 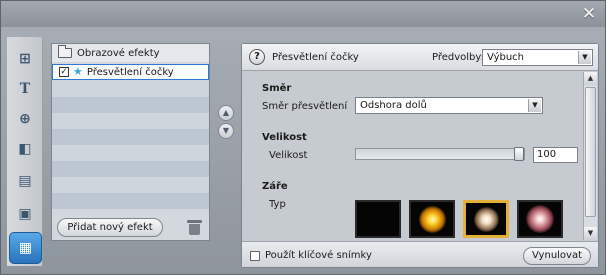 I want to click on scroll-up-arrow: ▲, so click(x=590, y=78).